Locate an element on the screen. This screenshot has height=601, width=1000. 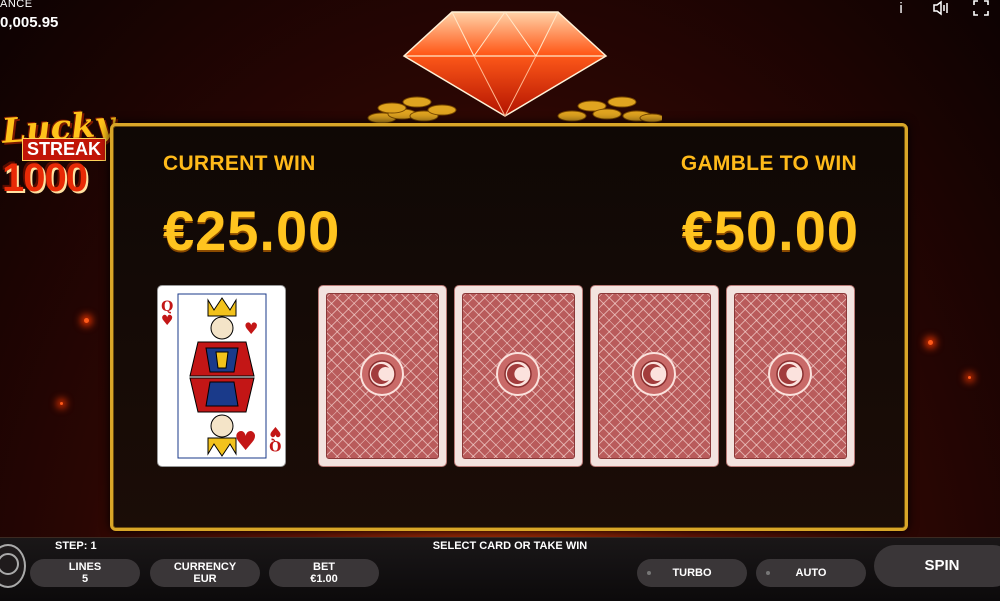
step-indicator: STEP: 1 is located at coordinates (76, 546).